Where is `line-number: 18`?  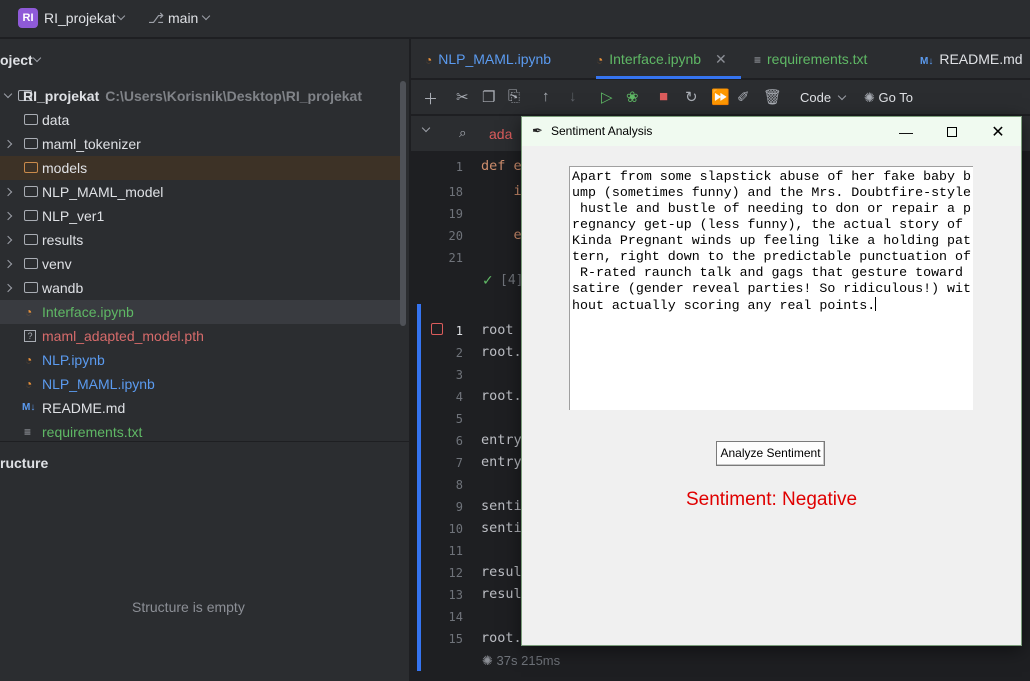
line-number: 18 is located at coordinates (455, 192).